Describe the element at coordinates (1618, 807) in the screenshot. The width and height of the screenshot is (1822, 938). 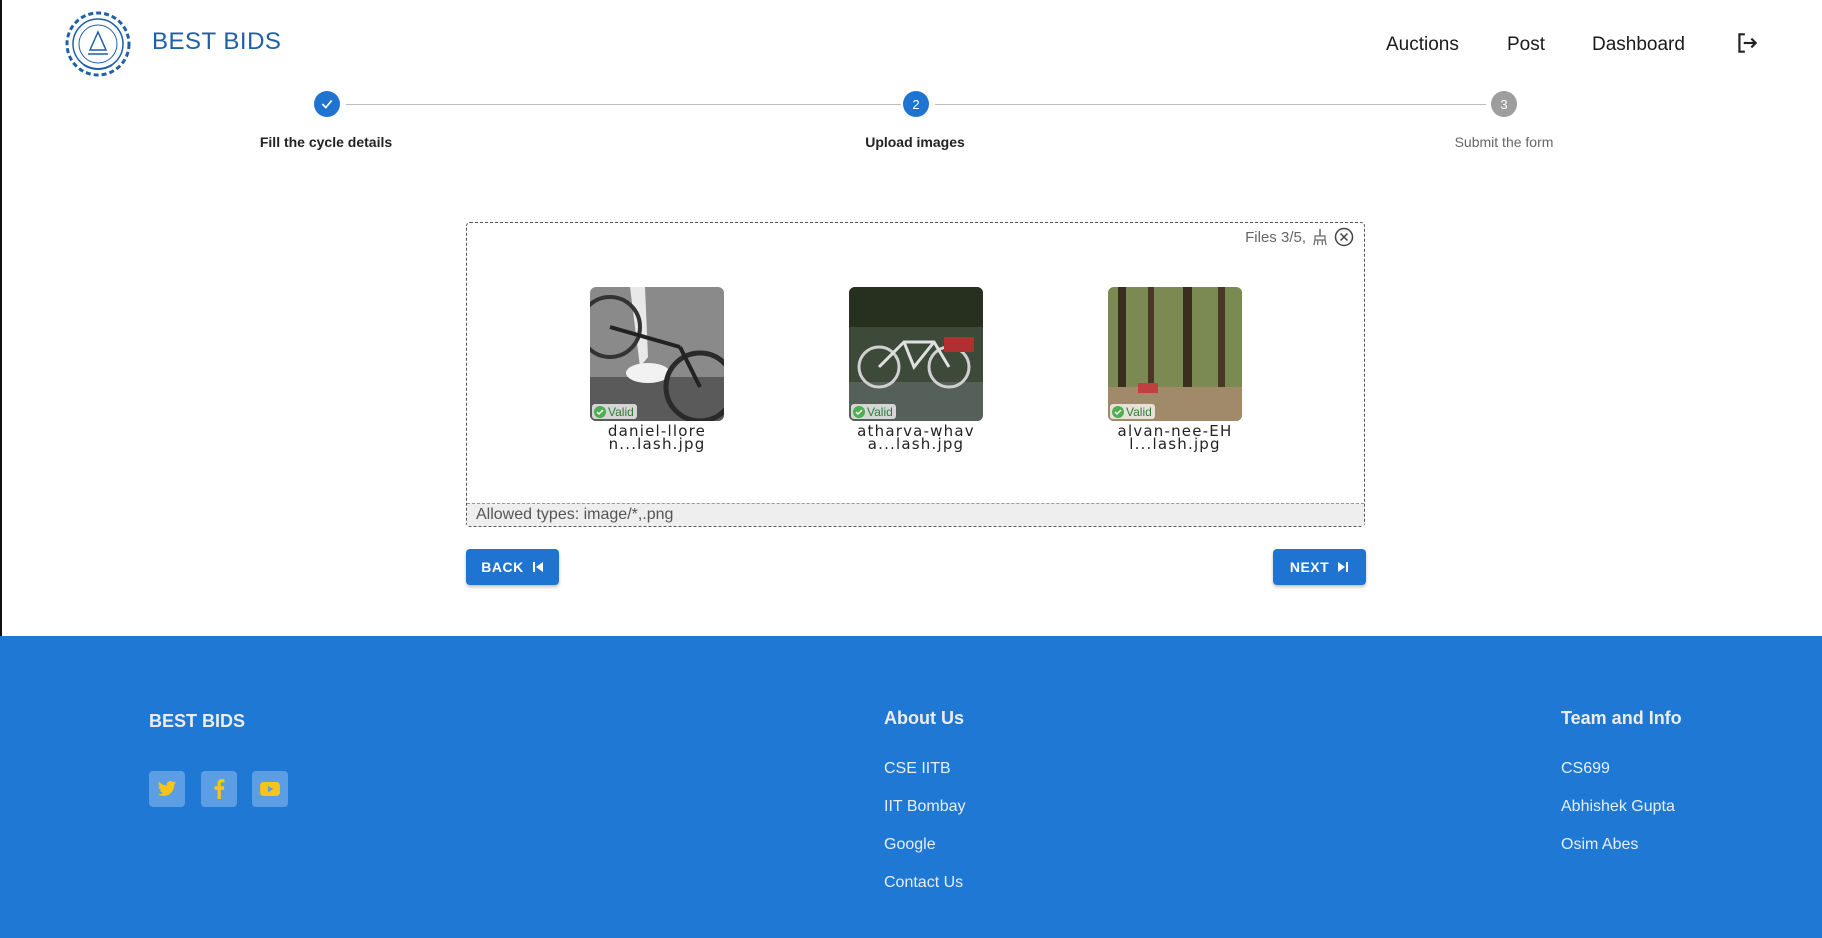
I see `footer-link-abhishek-gupta: Abhishek Gupta` at that location.